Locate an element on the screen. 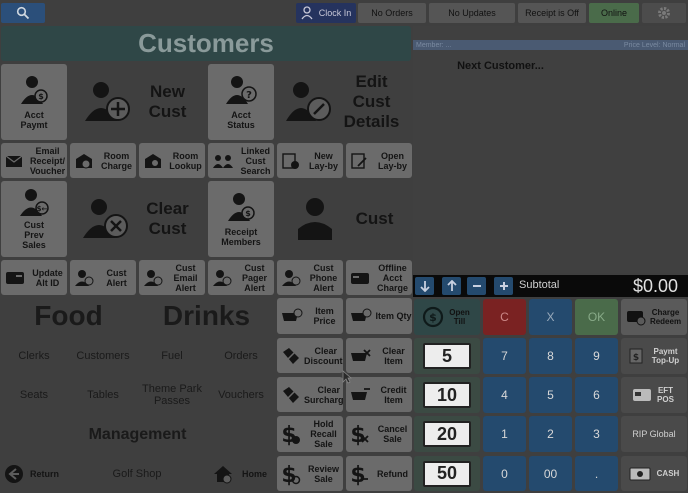 This screenshot has height=493, width=688. open-till-button: $ Open Till is located at coordinates (447, 317).